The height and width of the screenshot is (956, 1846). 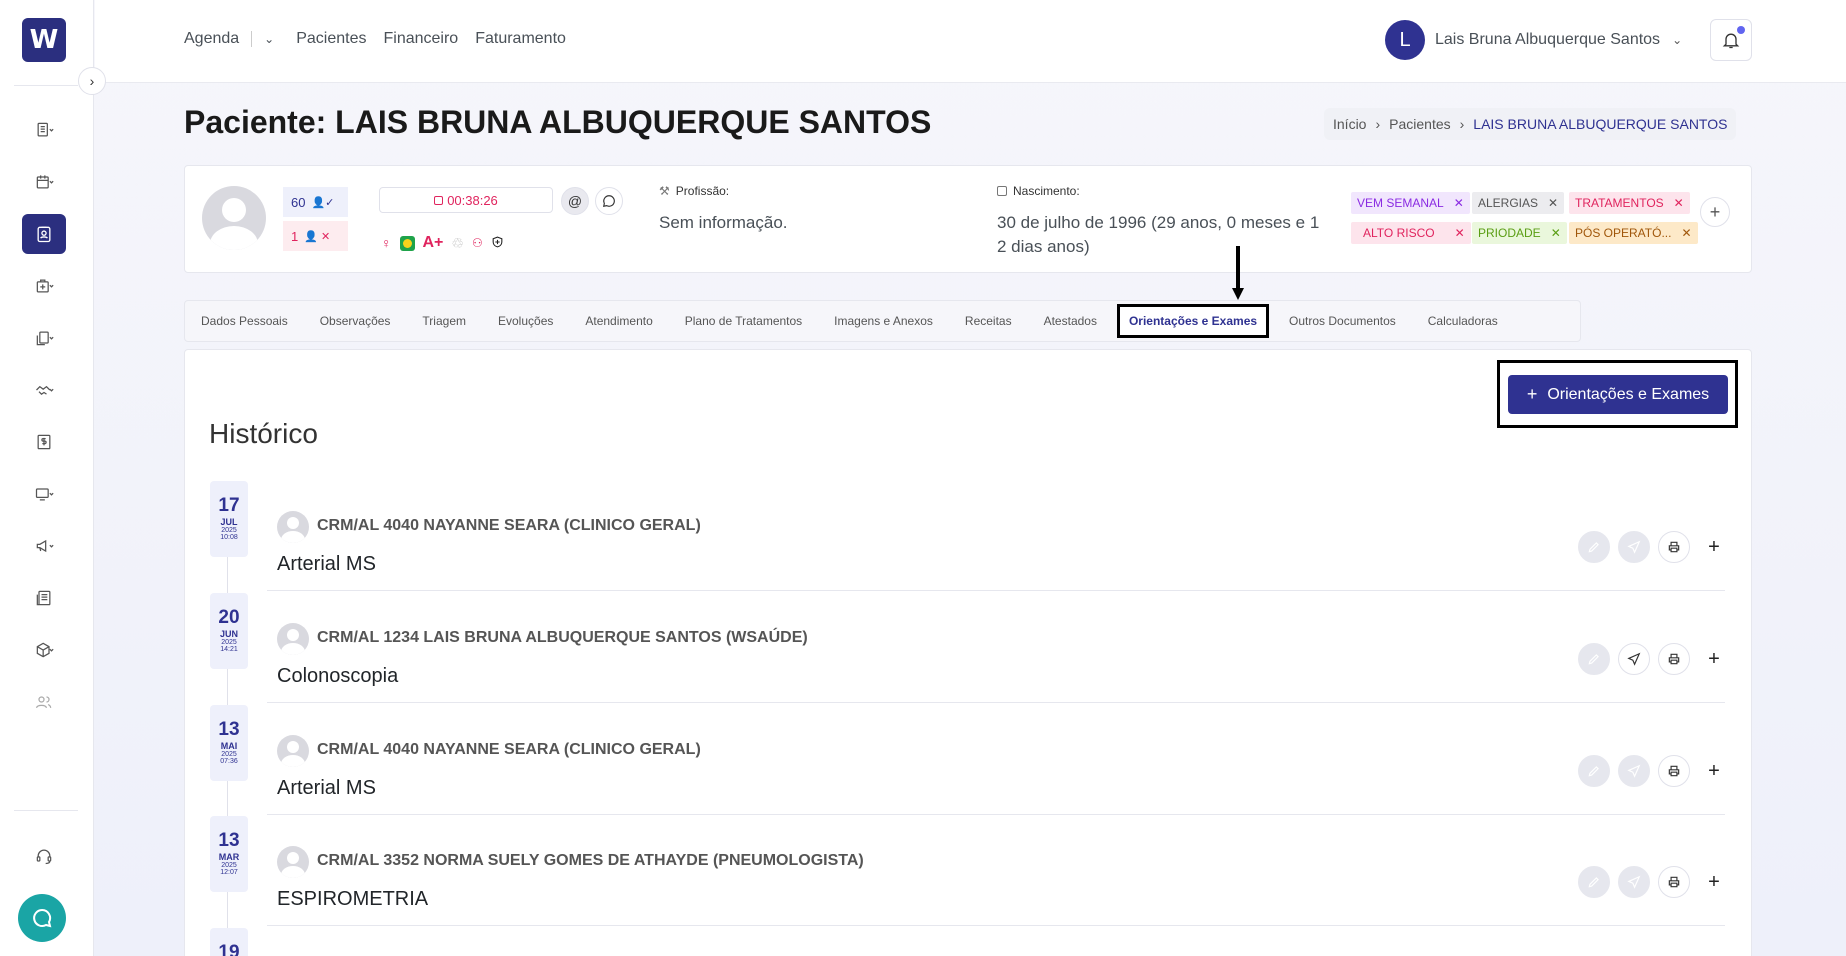 I want to click on sidebar-expand-chevron-icon: ›, so click(x=92, y=81).